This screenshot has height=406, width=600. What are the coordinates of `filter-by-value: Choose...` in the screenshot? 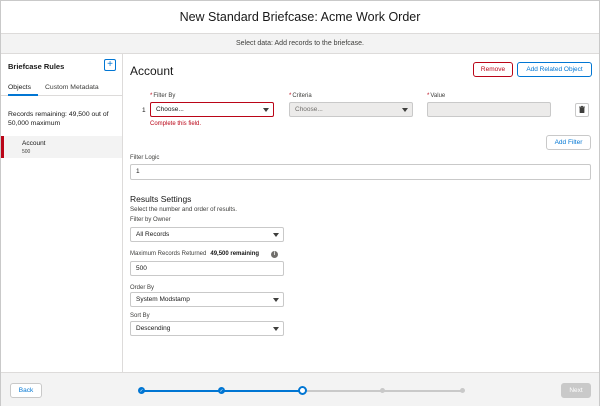 It's located at (170, 109).